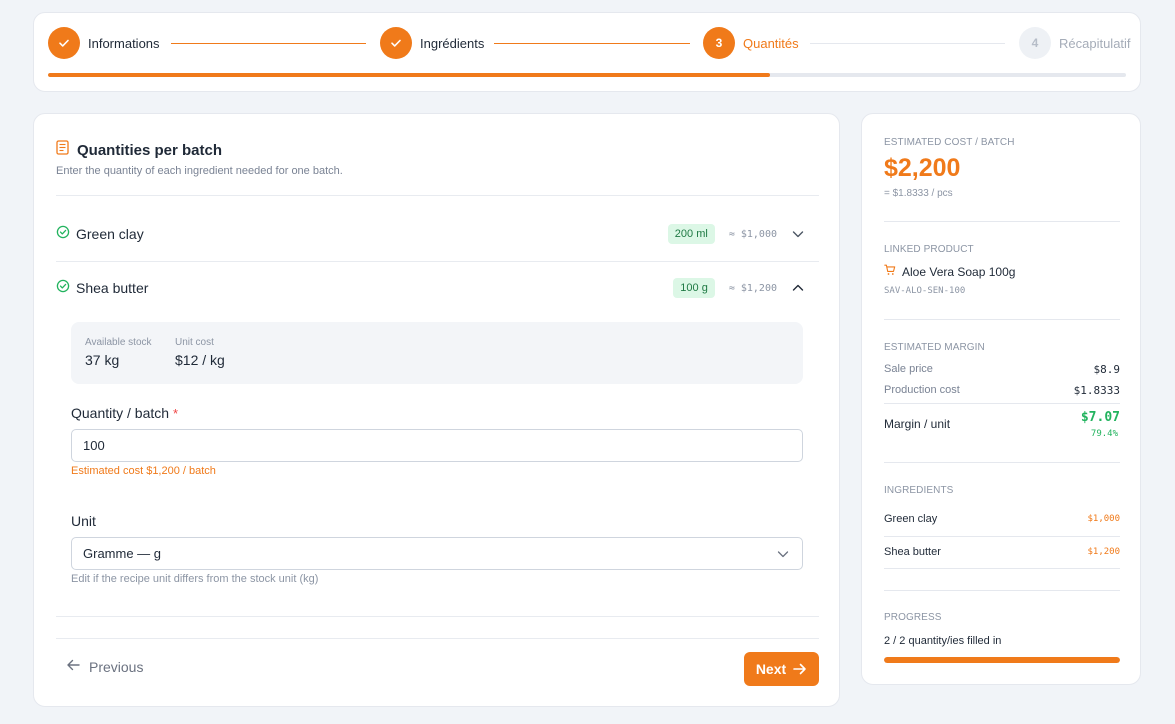  What do you see at coordinates (1002, 420) in the screenshot?
I see `margin-unit-row: Margin / unit $7.07` at bounding box center [1002, 420].